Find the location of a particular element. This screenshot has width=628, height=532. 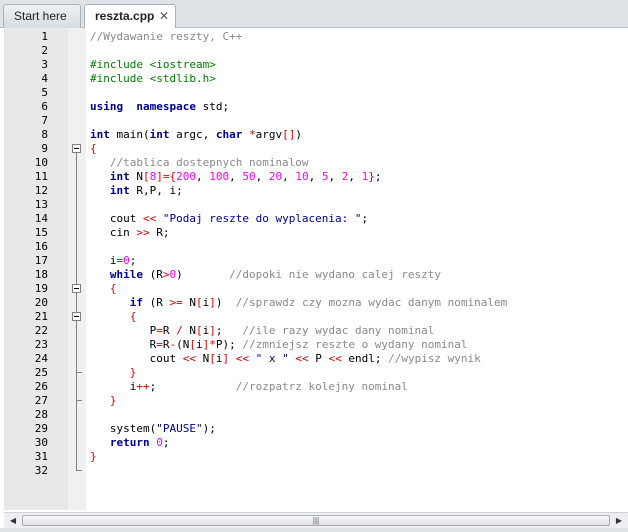

line-number: 19 is located at coordinates (41, 288).